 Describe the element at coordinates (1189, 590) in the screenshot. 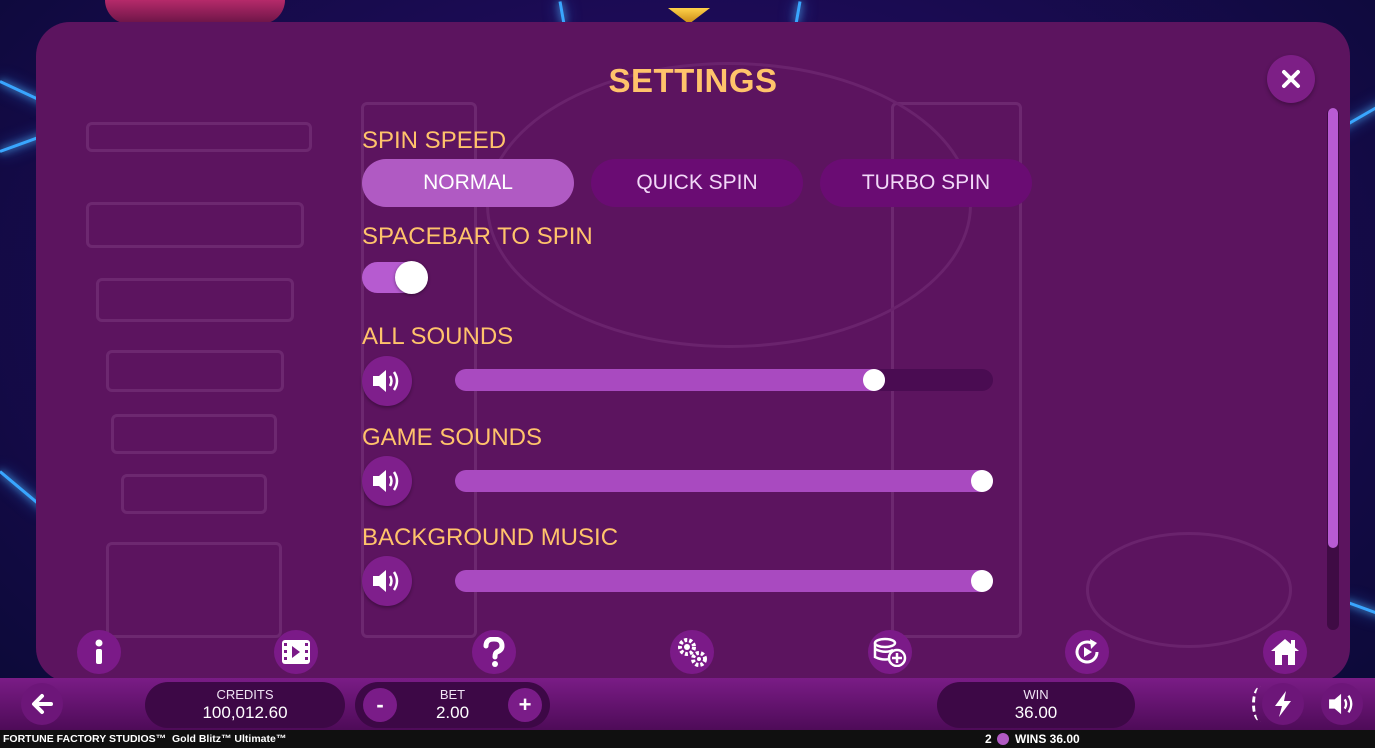

I see `ghost-ring` at that location.